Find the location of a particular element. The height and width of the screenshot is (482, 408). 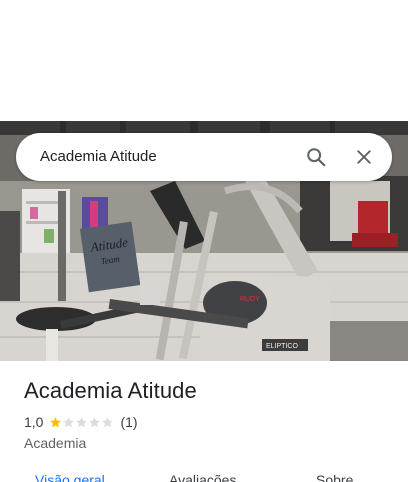

tab-overview: Visão geral is located at coordinates (70, 477).